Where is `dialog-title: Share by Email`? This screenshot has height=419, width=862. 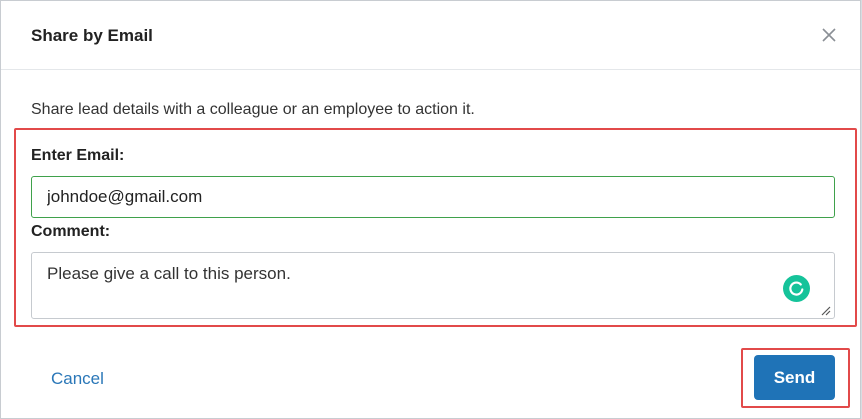 dialog-title: Share by Email is located at coordinates (92, 35).